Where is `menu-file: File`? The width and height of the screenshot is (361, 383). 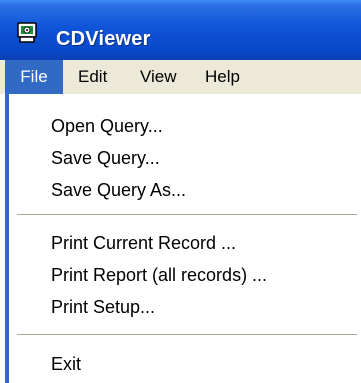
menu-file: File is located at coordinates (34, 77).